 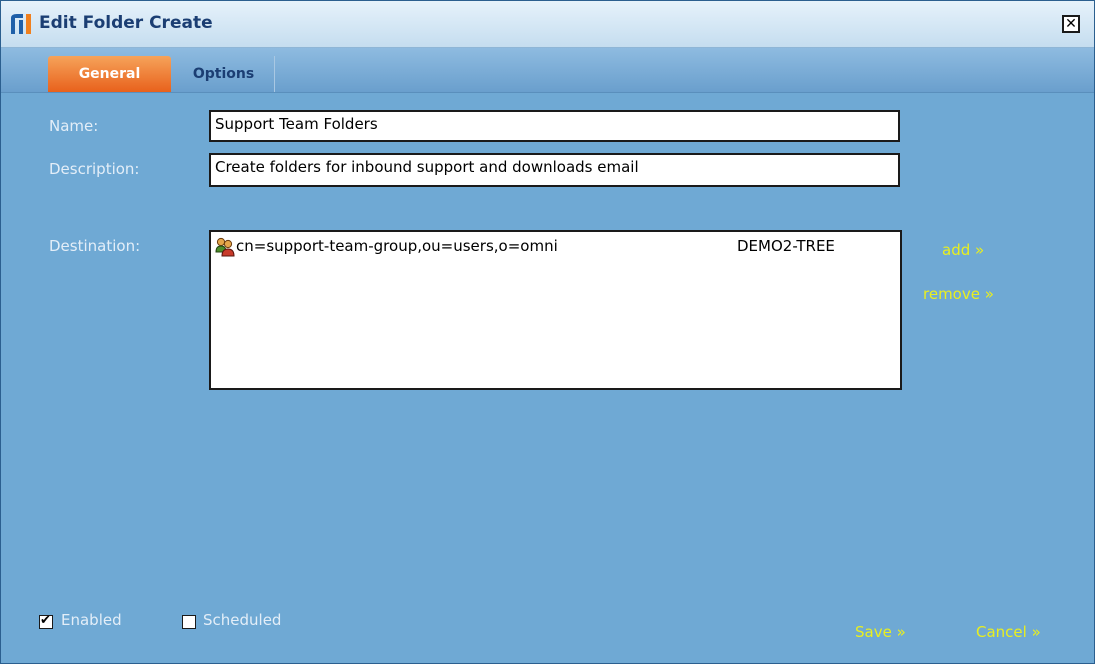 I want to click on scheduled-checkbox, so click(x=189, y=622).